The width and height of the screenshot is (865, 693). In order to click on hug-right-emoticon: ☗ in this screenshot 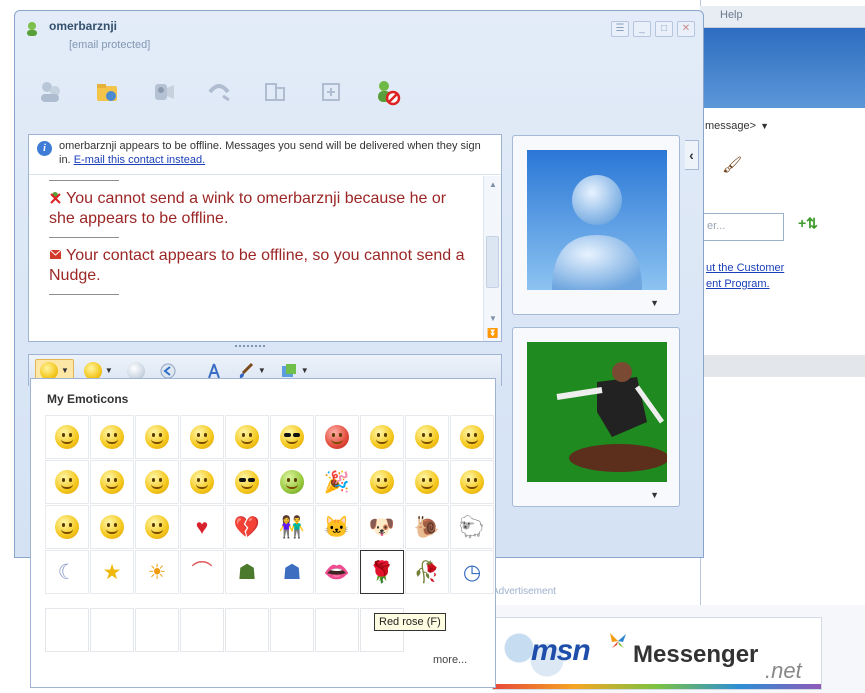, I will do `click(292, 572)`.